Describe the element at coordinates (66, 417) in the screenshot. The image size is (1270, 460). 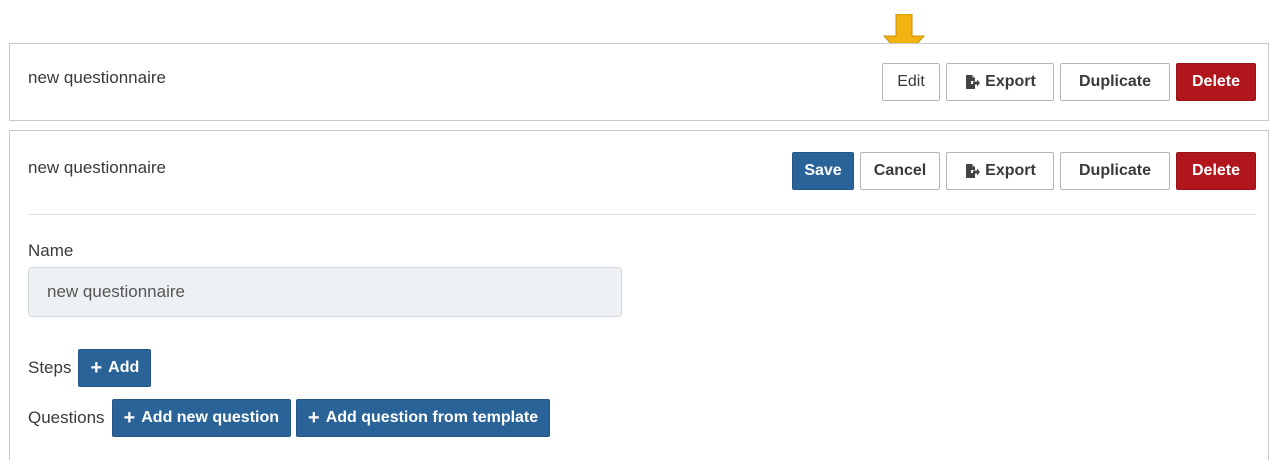
I see `questions-label: Questions` at that location.